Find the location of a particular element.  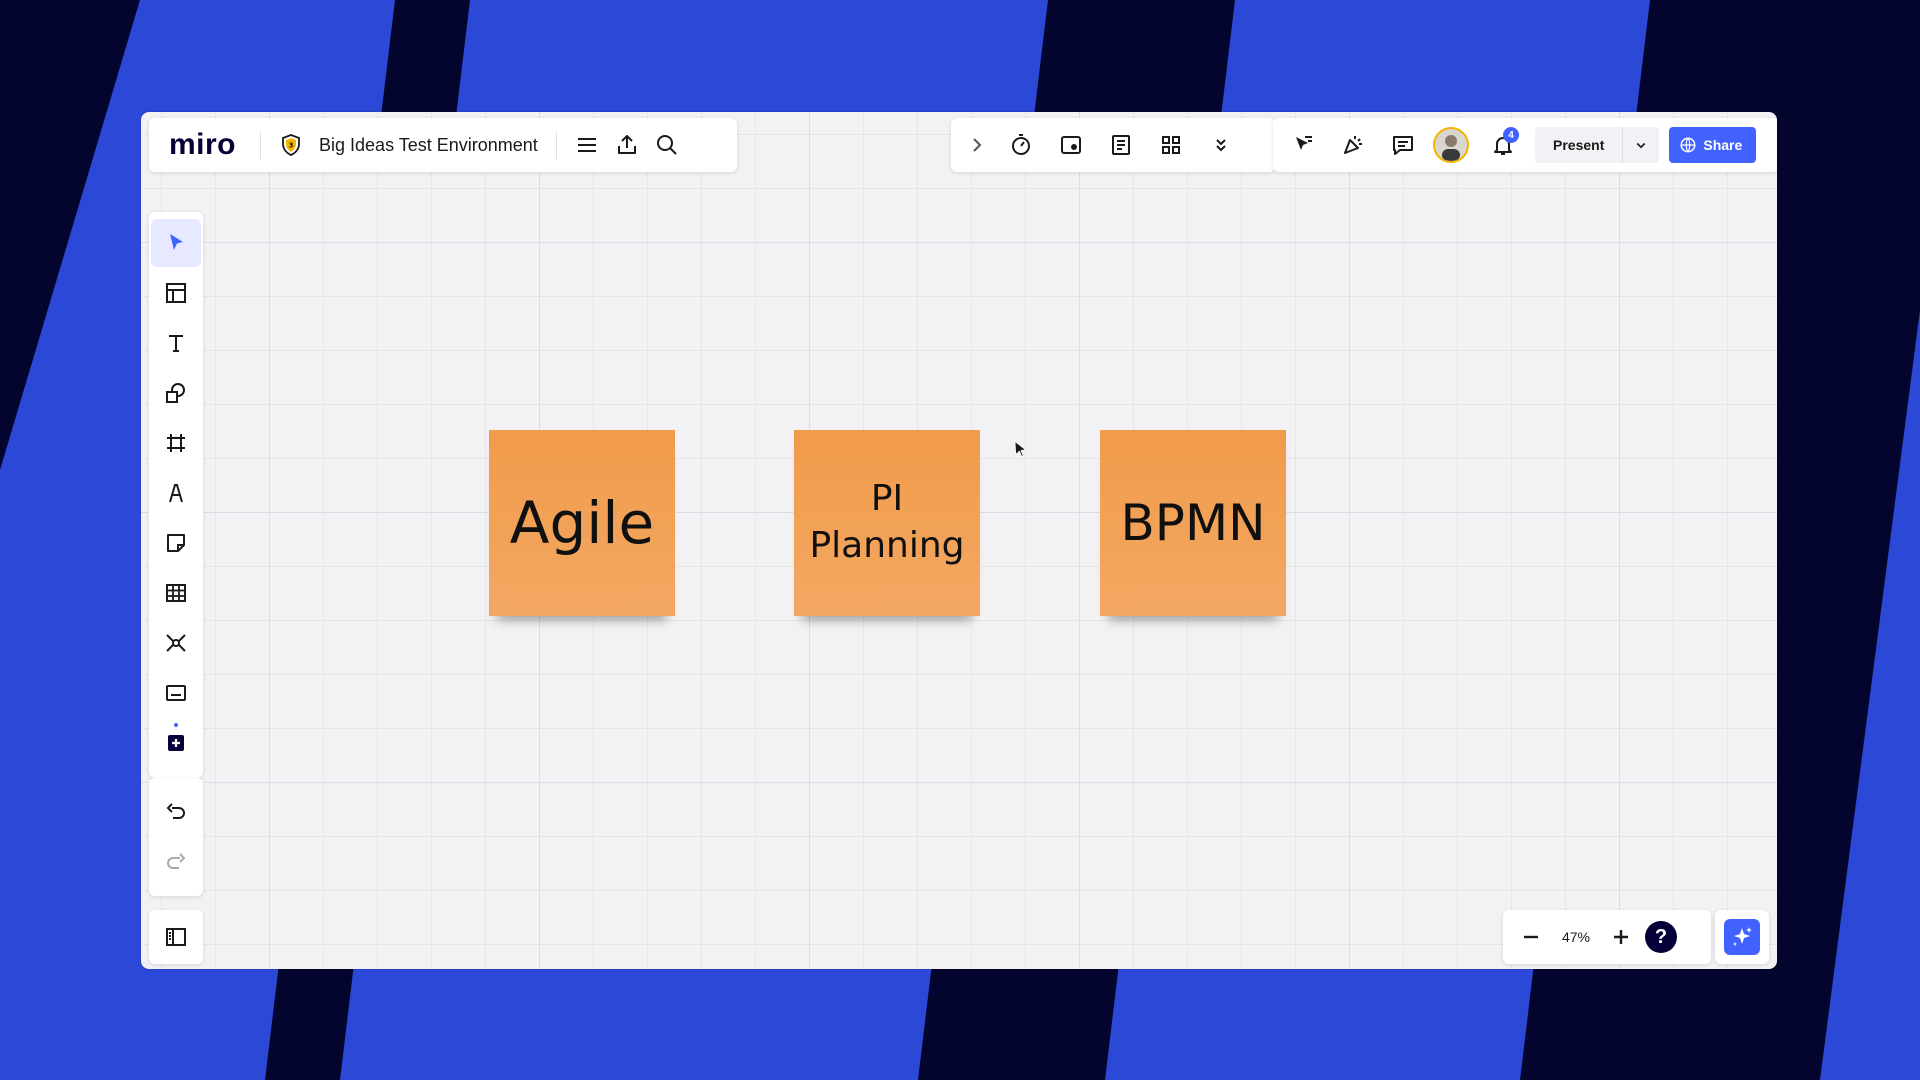

frame-tool is located at coordinates (176, 443).